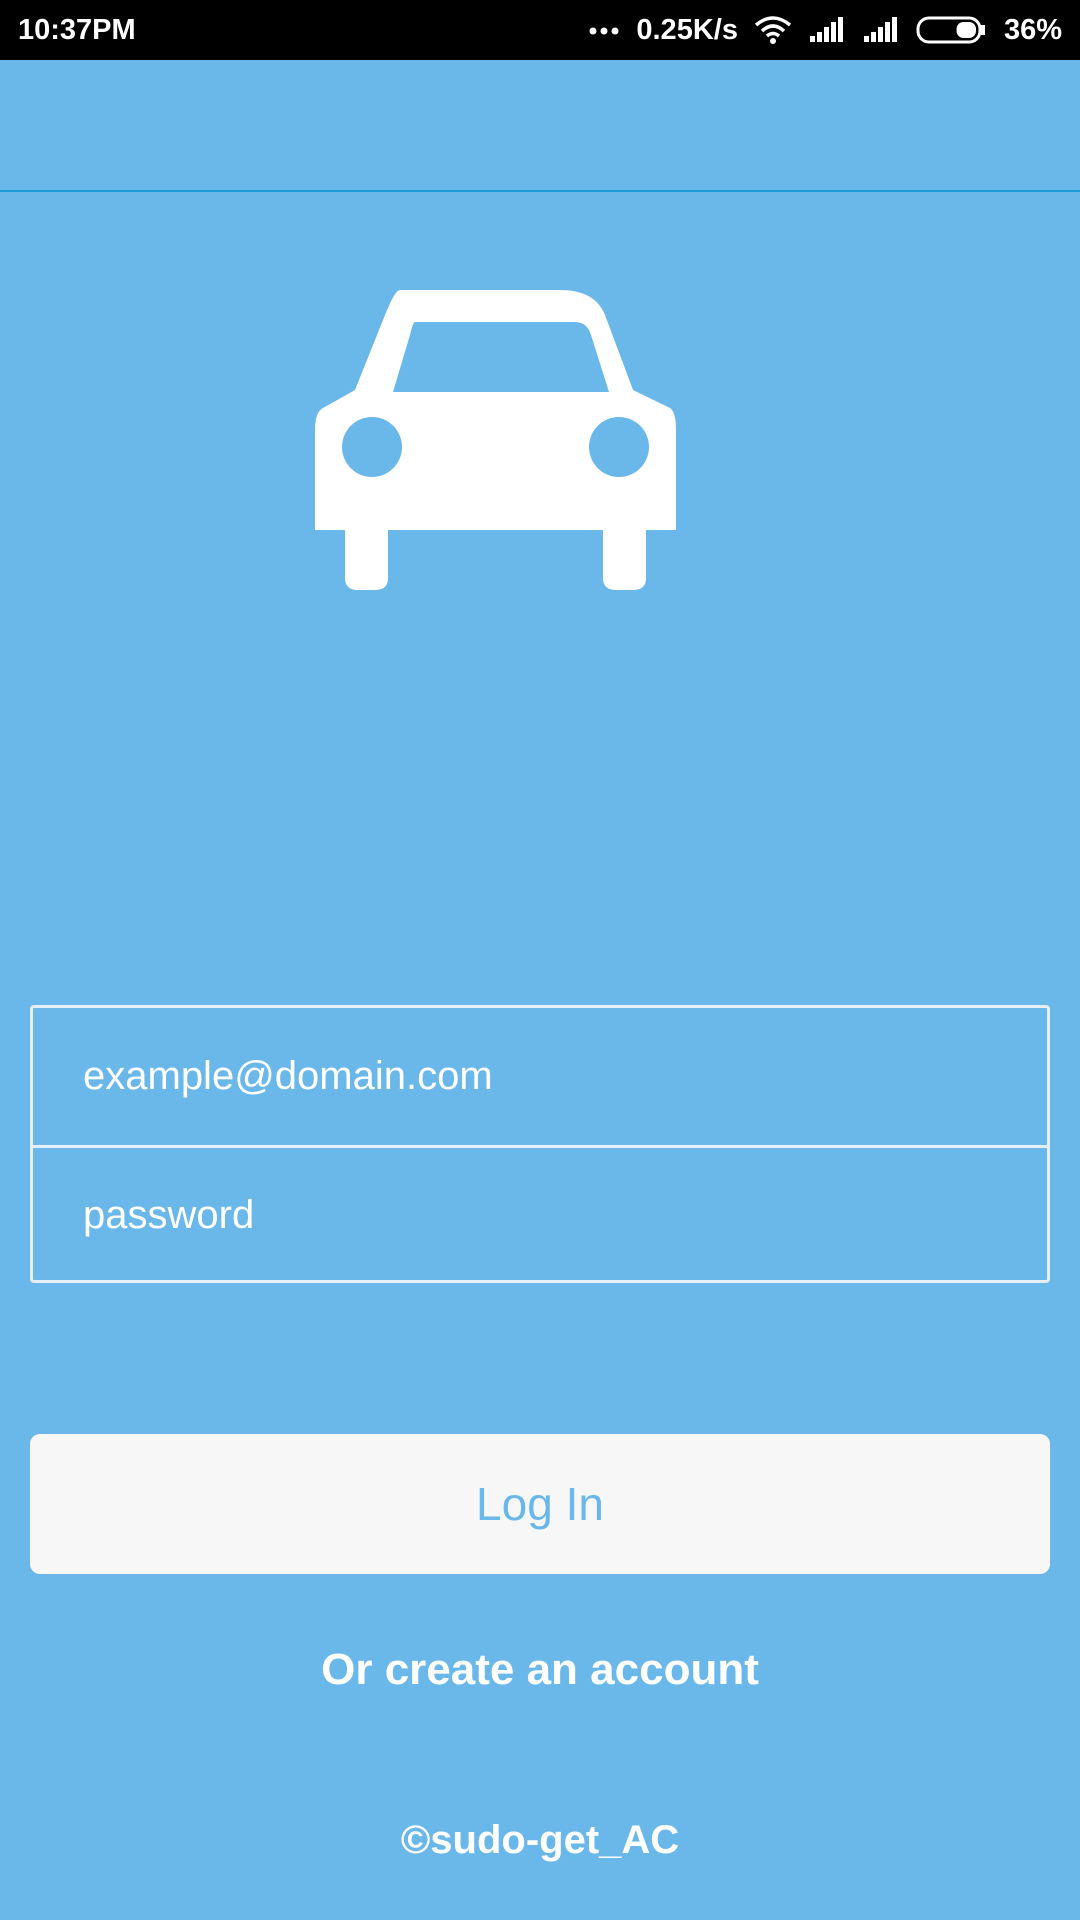  Describe the element at coordinates (604, 30) in the screenshot. I see `more-dots-icon` at that location.